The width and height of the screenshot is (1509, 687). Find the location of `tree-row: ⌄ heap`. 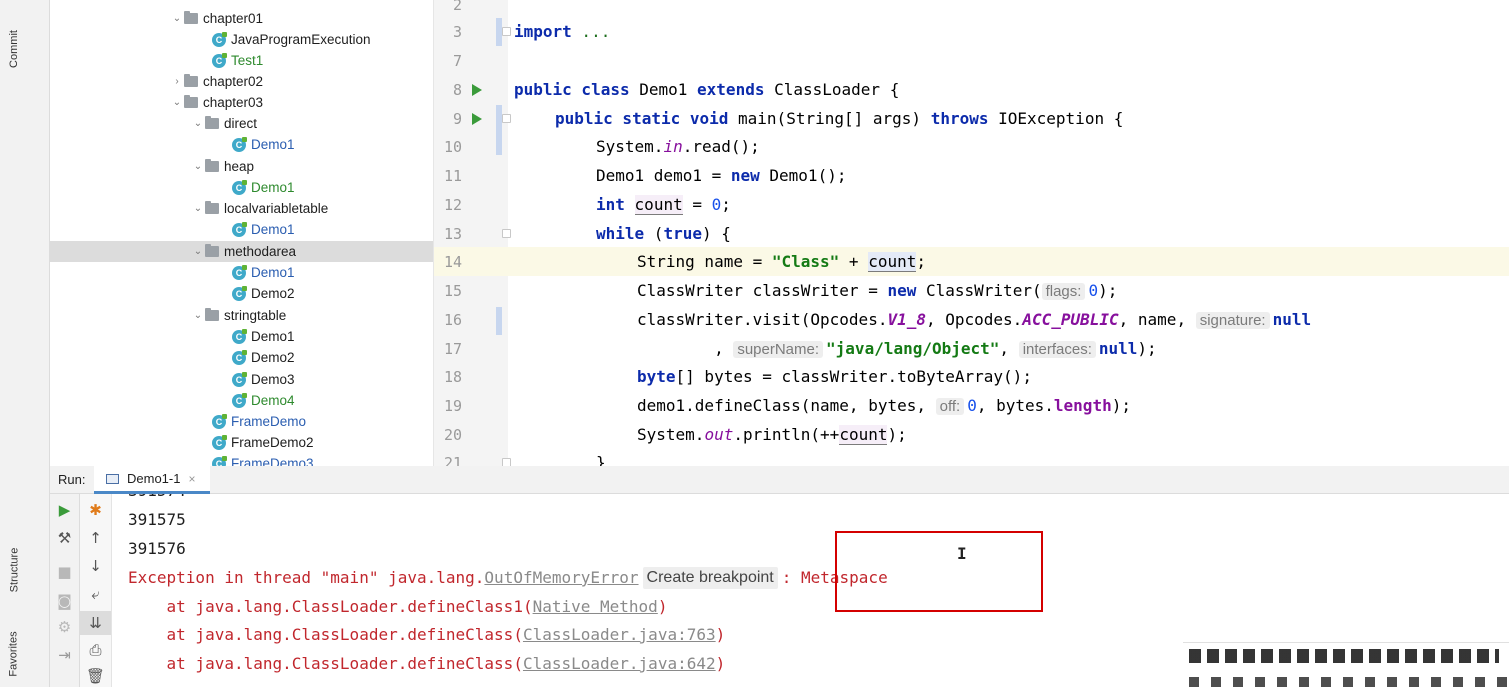

tree-row: ⌄ heap is located at coordinates (241, 166).